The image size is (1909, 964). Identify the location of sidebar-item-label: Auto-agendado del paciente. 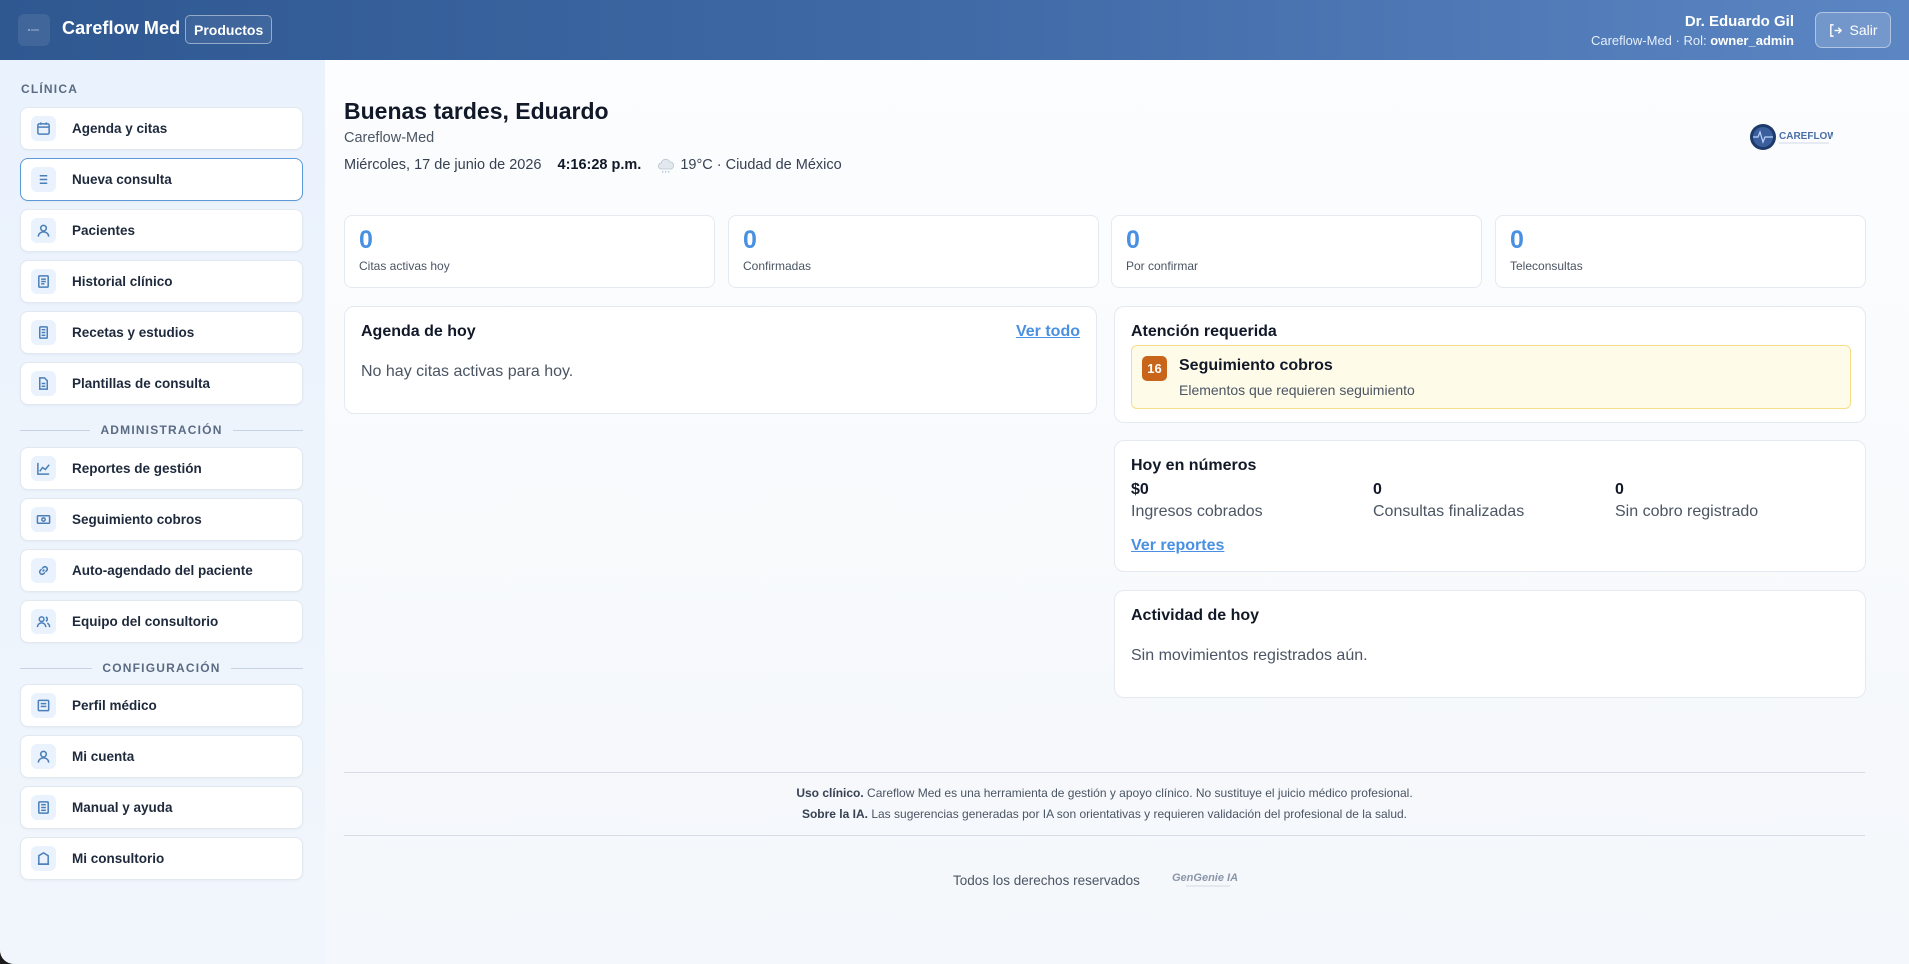
(162, 570).